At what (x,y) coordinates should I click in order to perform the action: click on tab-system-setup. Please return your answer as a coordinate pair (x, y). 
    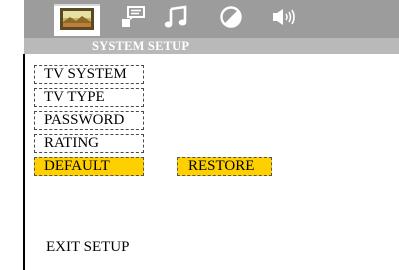
    Looking at the image, I should click on (77, 20).